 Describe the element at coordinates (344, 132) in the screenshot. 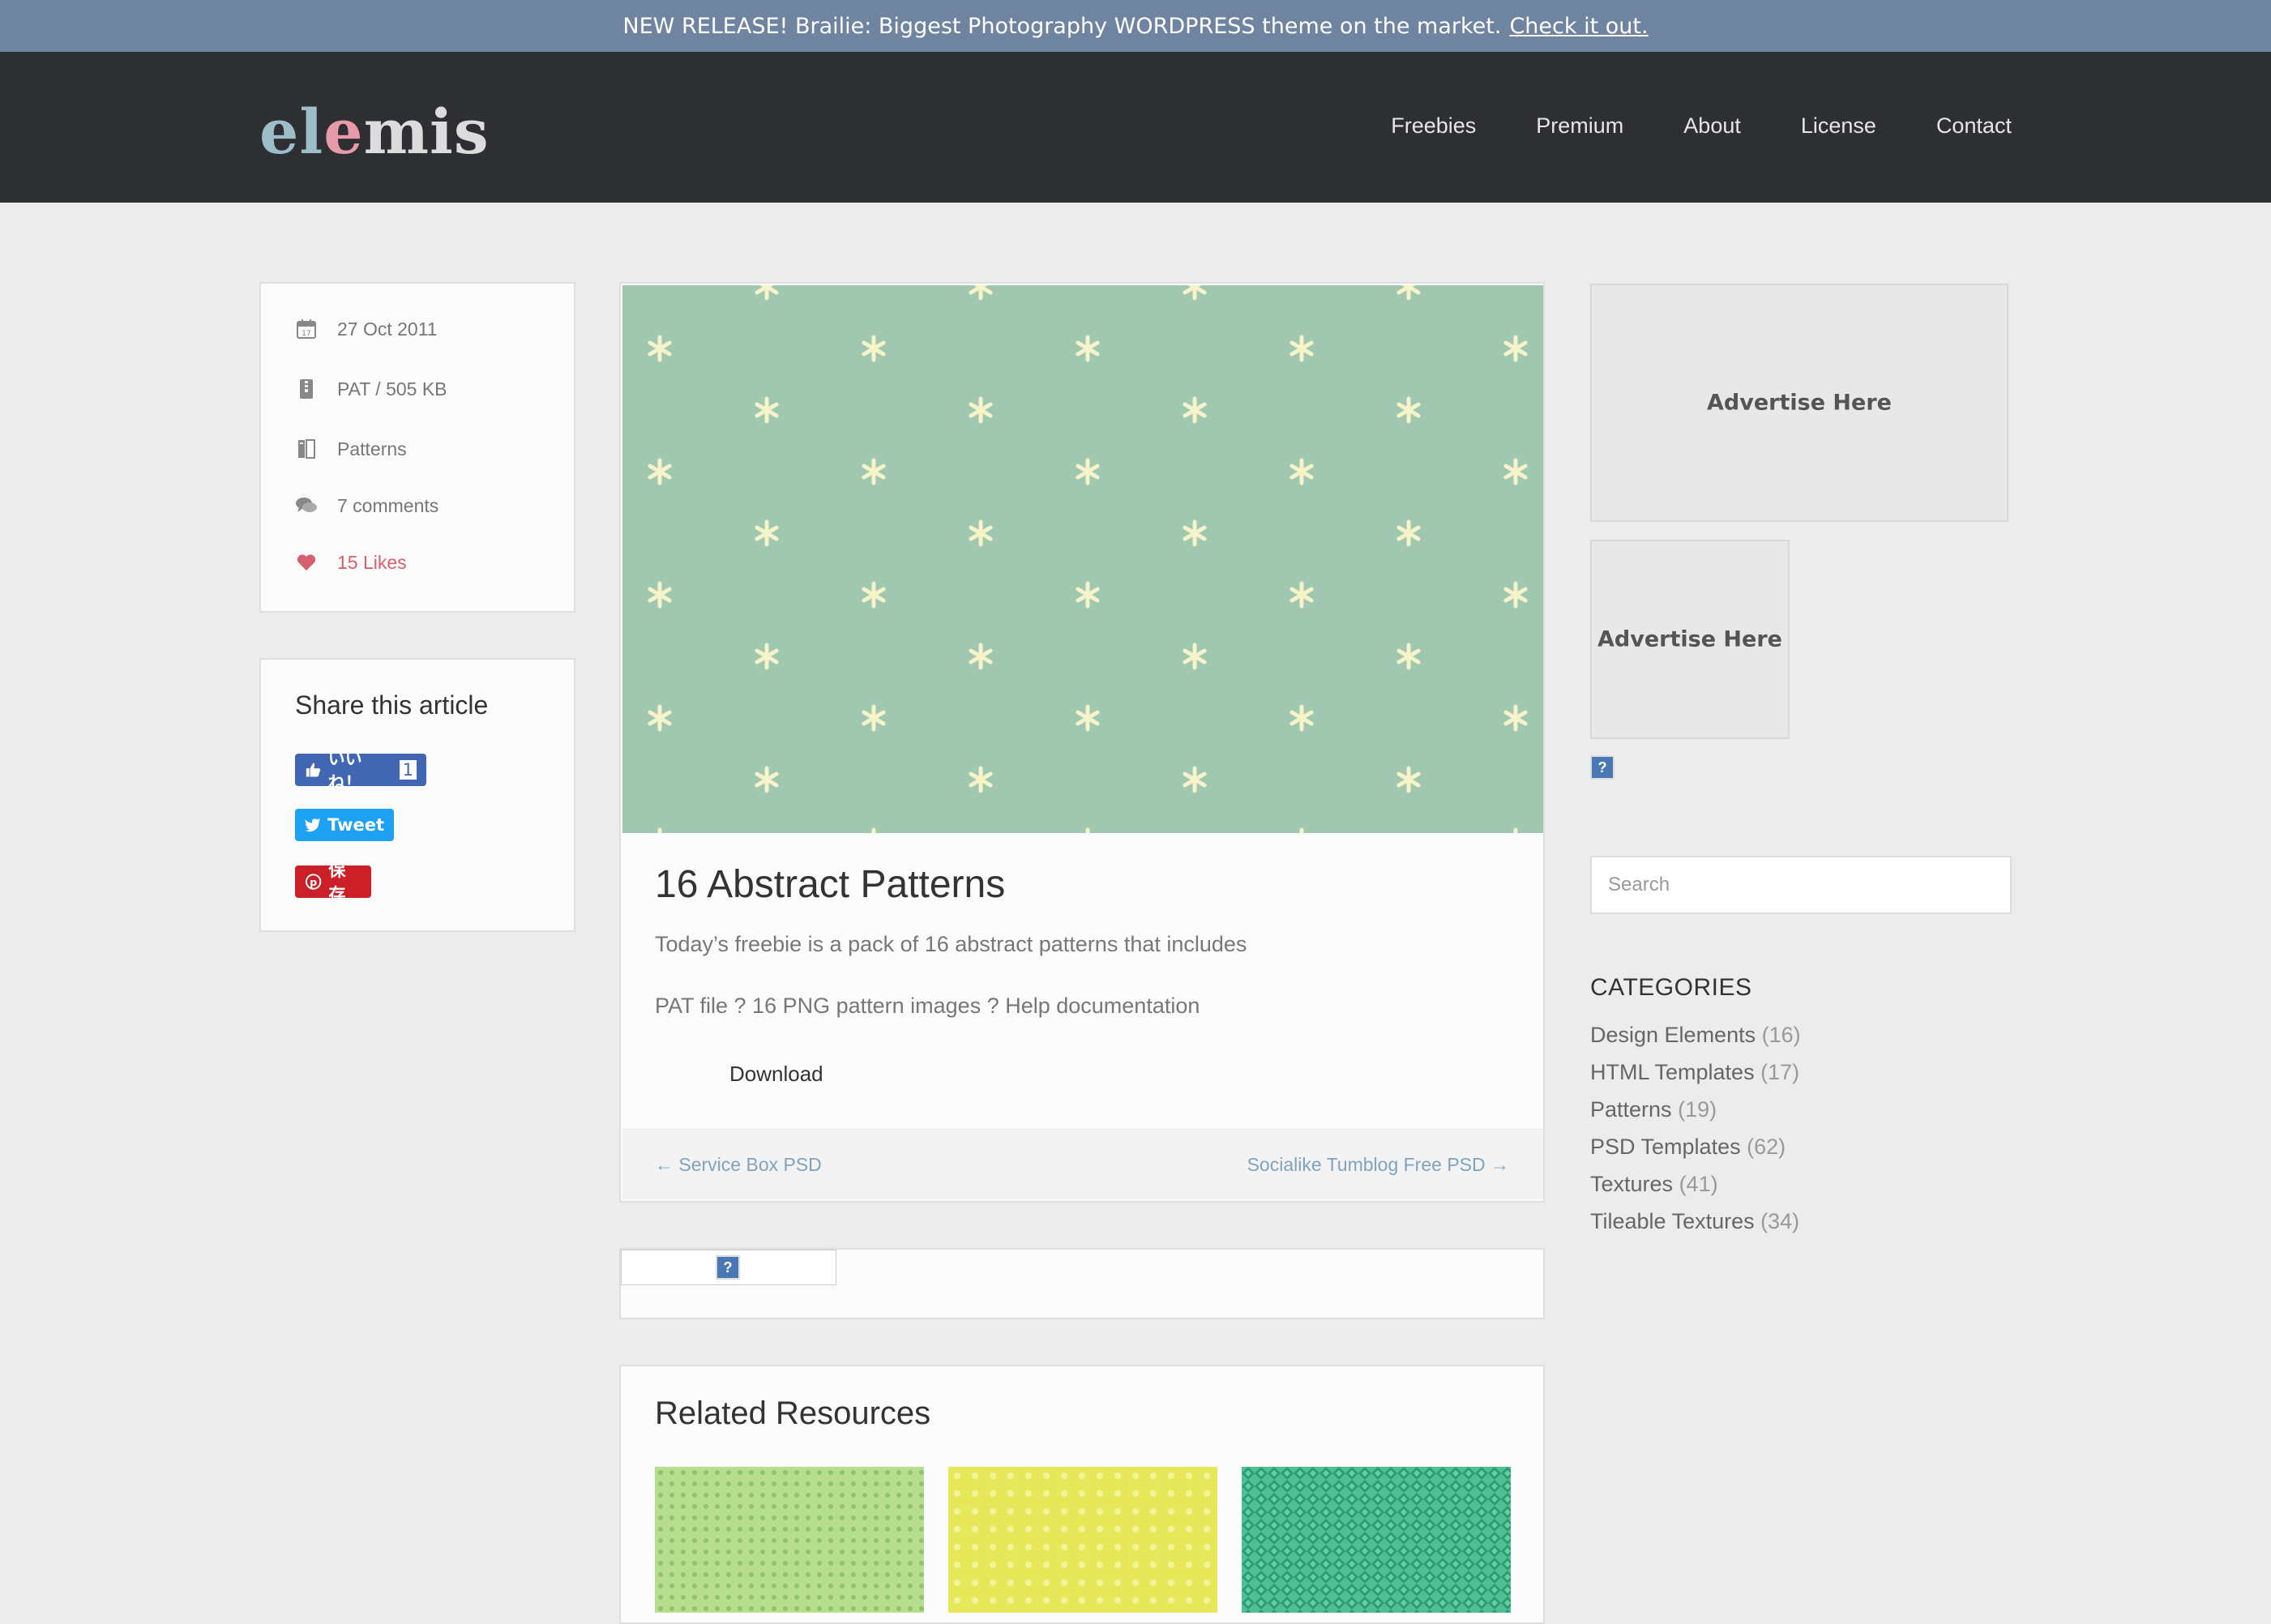

I see `logo-part-2: e` at that location.